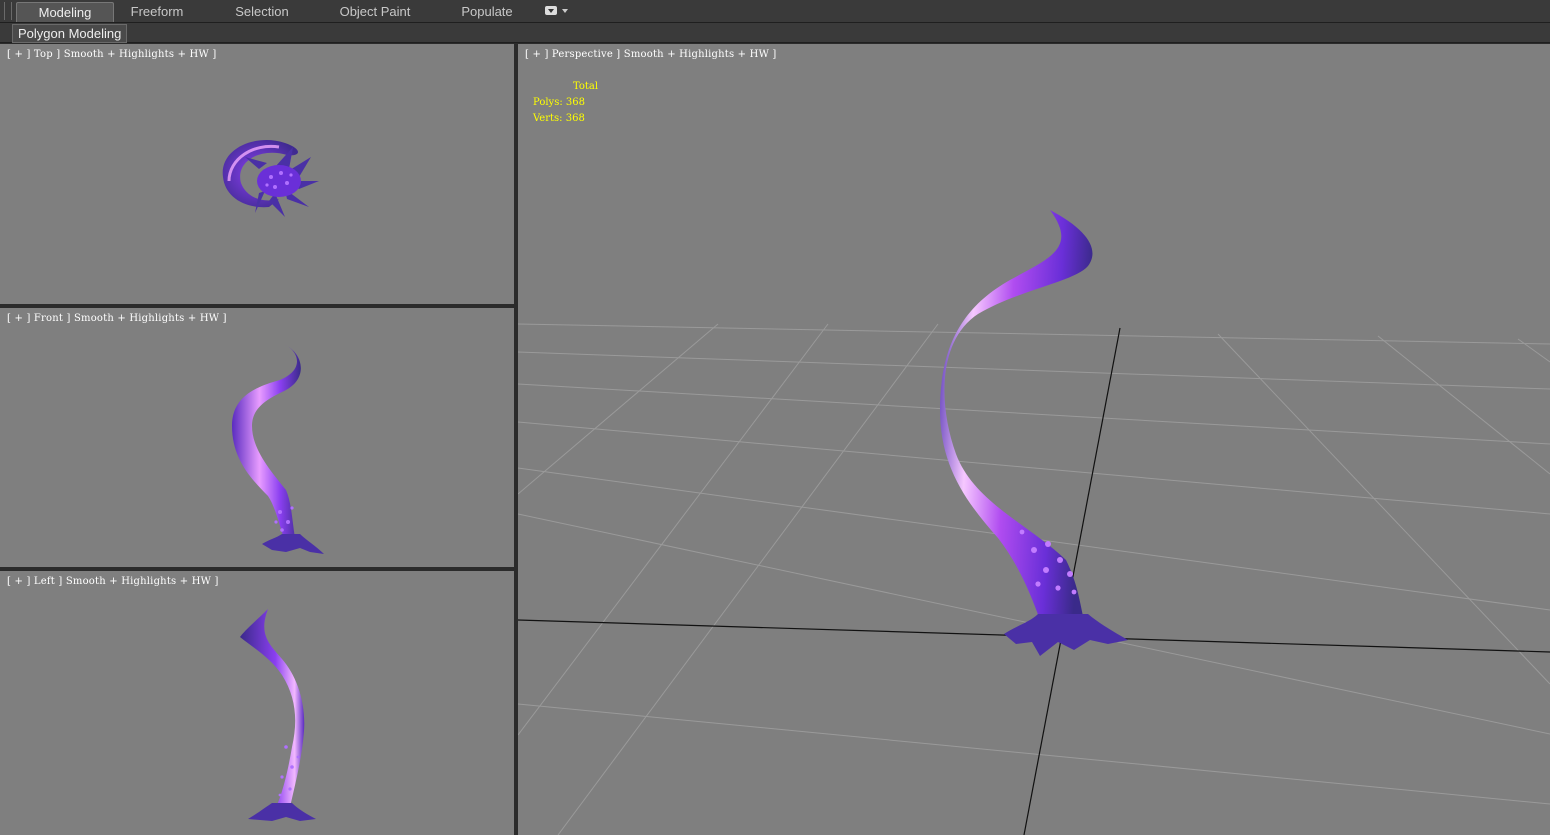 The width and height of the screenshot is (1550, 835). I want to click on stats-polys-row: Polys: 368, so click(565, 103).